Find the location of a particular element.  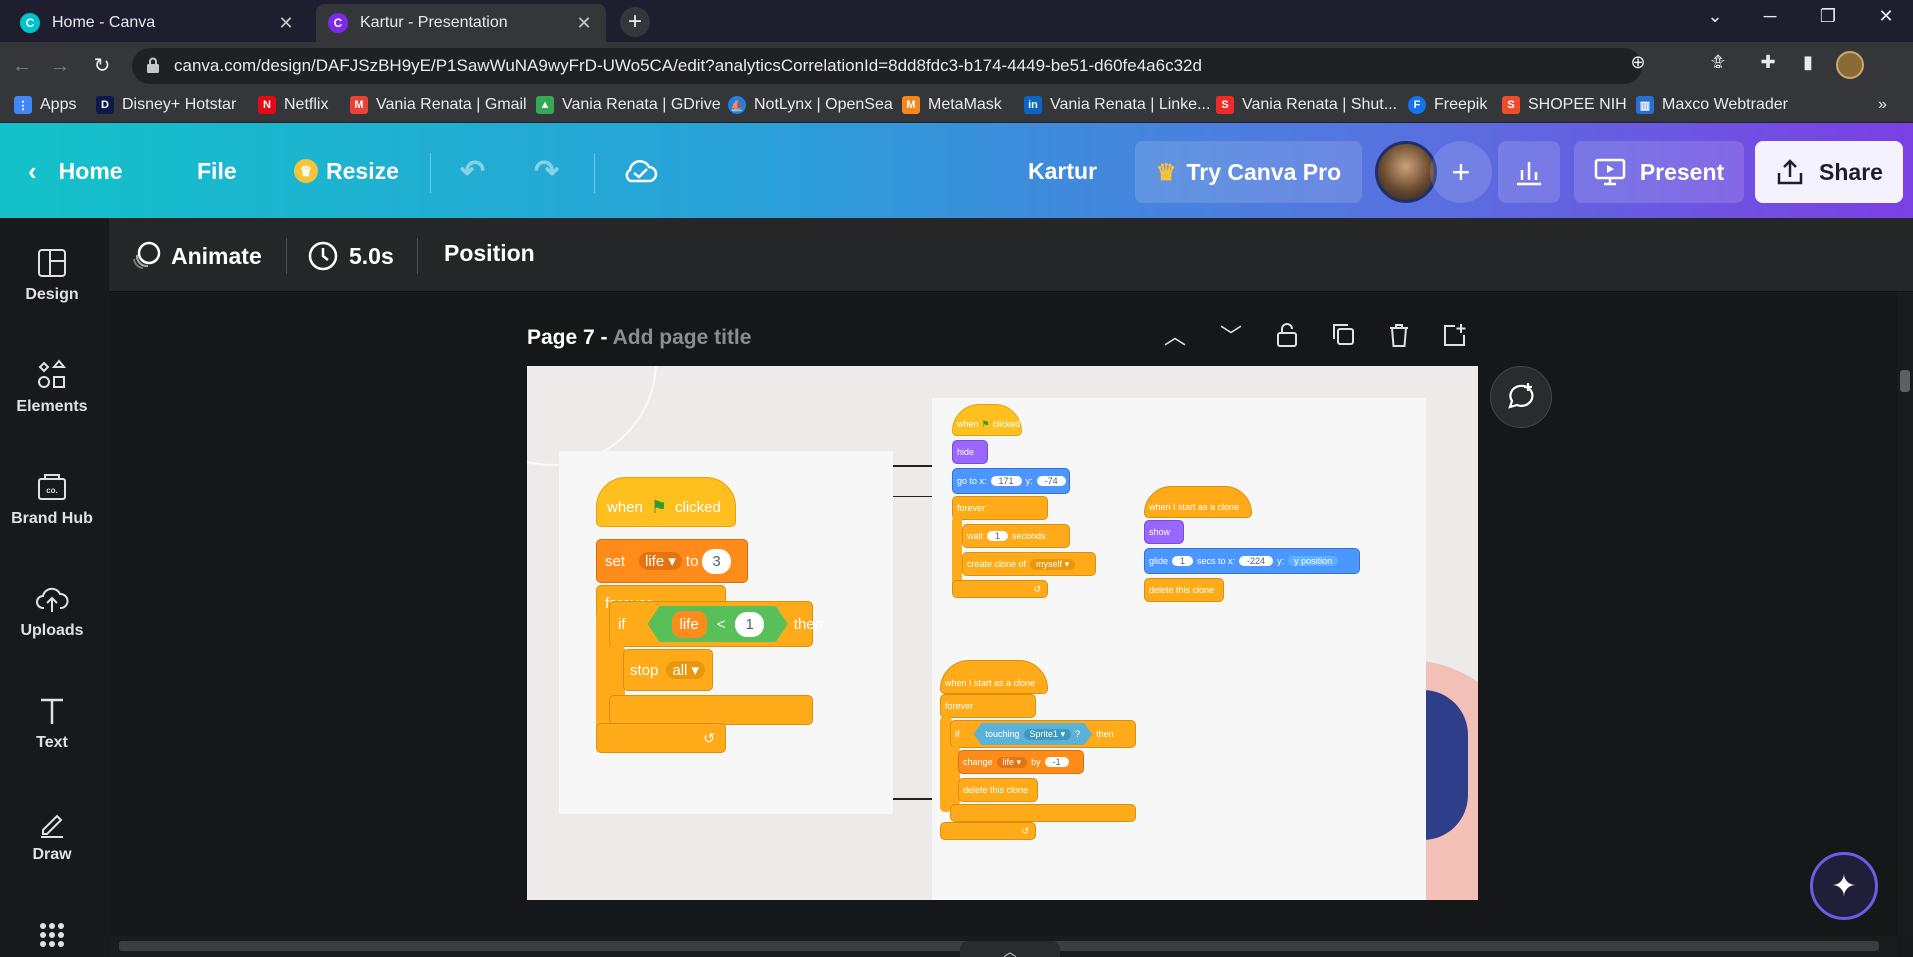

browser-tab-kartur: C Kartur - Presentation ✕ is located at coordinates (461, 23).